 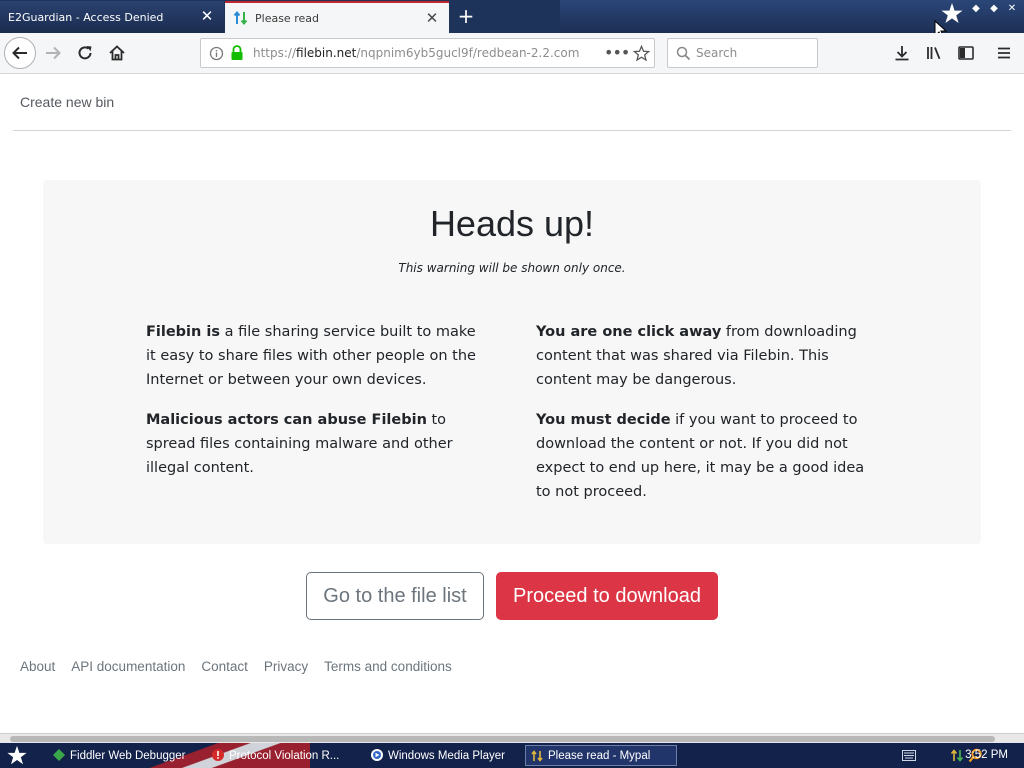 I want to click on url-host: filebin.net, so click(x=326, y=53).